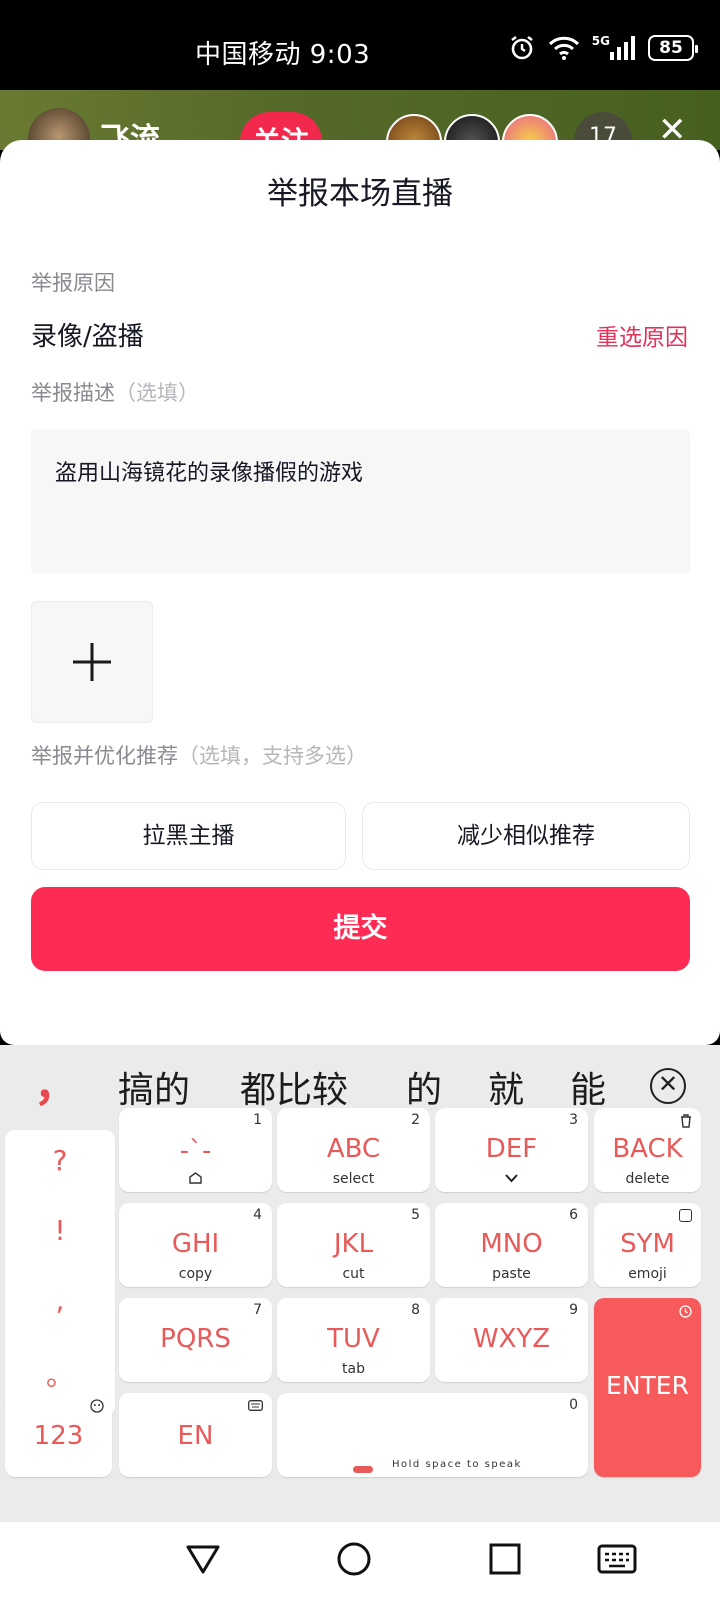  I want to click on key-abc: 2 ABC select, so click(353, 1150).